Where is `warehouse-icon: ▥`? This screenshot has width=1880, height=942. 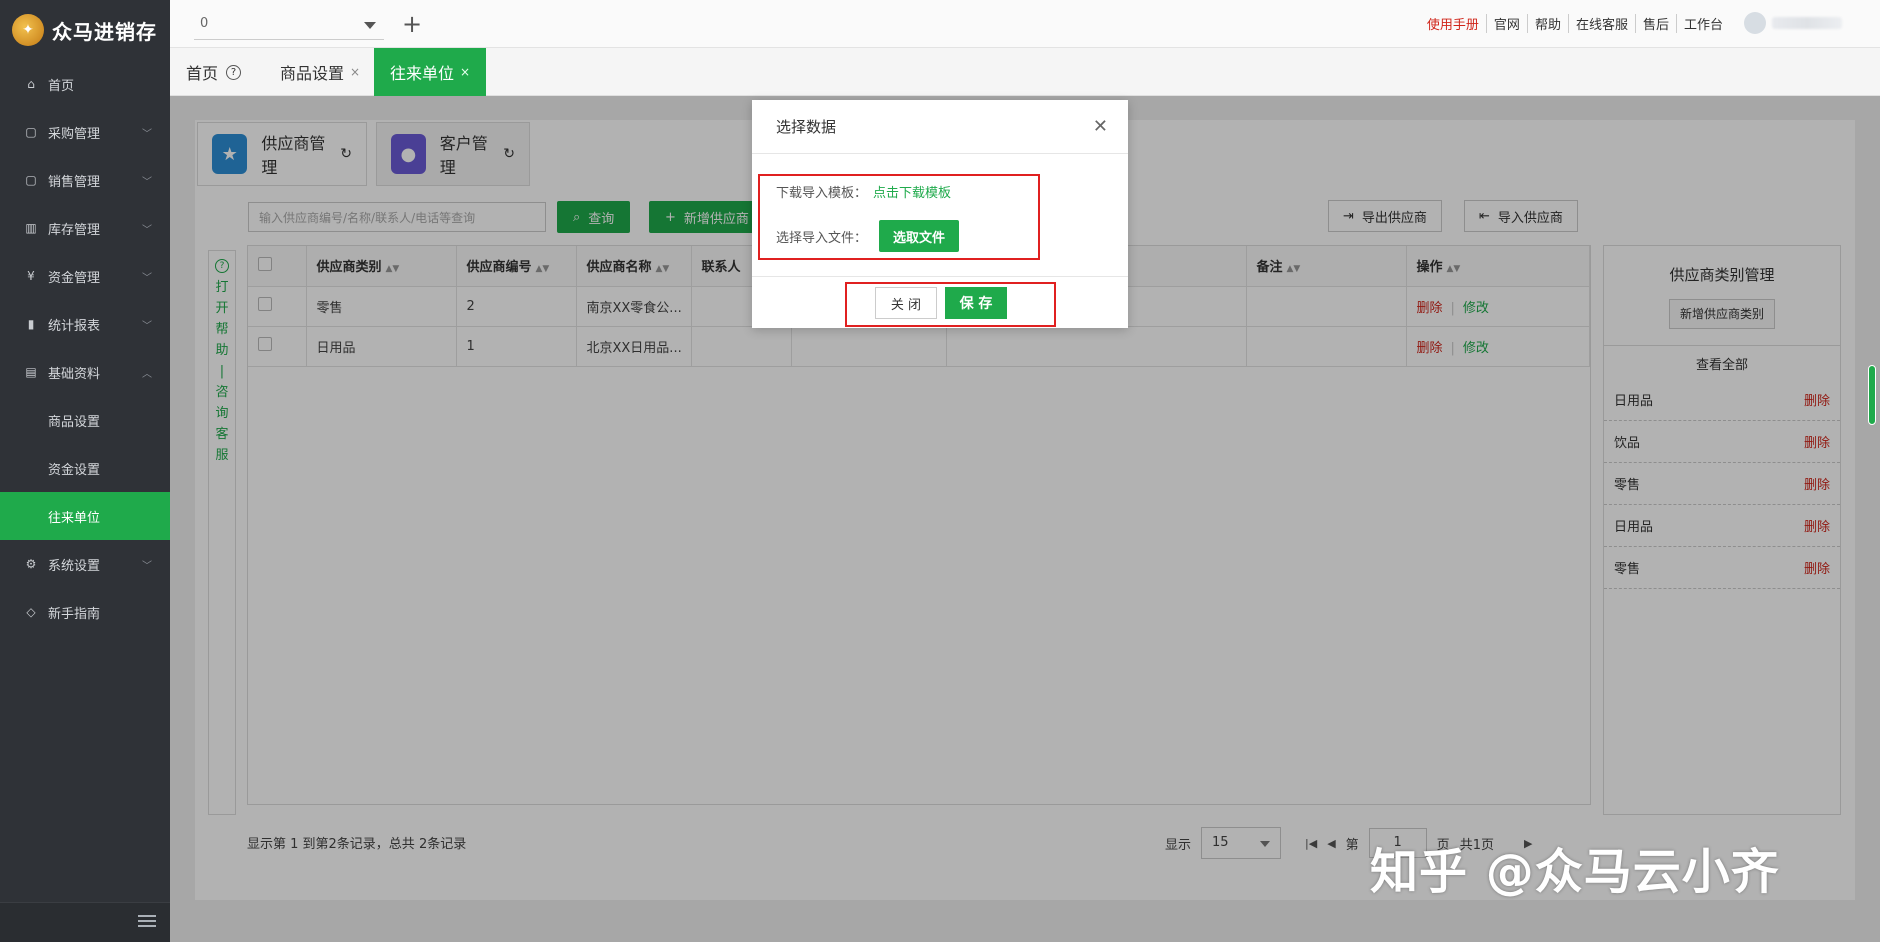
warehouse-icon: ▥ is located at coordinates (31, 228).